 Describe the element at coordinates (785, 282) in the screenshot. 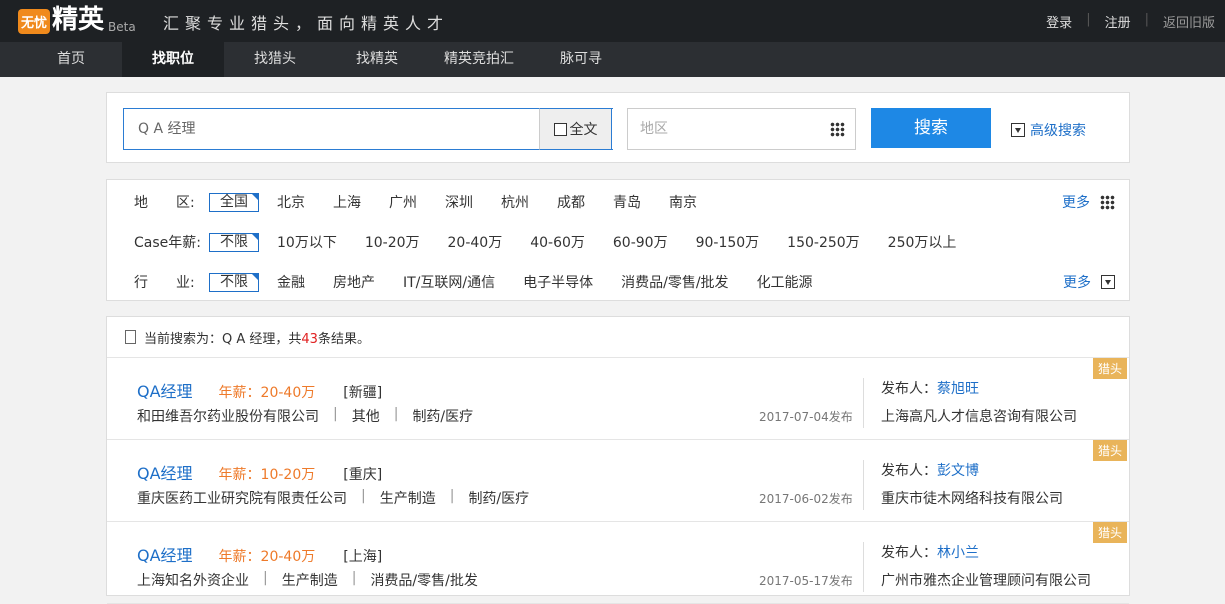

I see `filter-option: 化工能源` at that location.